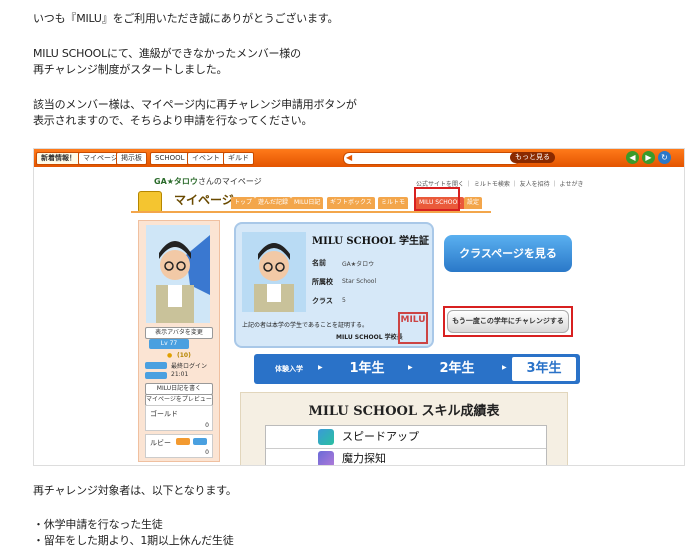 The width and height of the screenshot is (690, 559). I want to click on ruby-history-button, so click(200, 441).